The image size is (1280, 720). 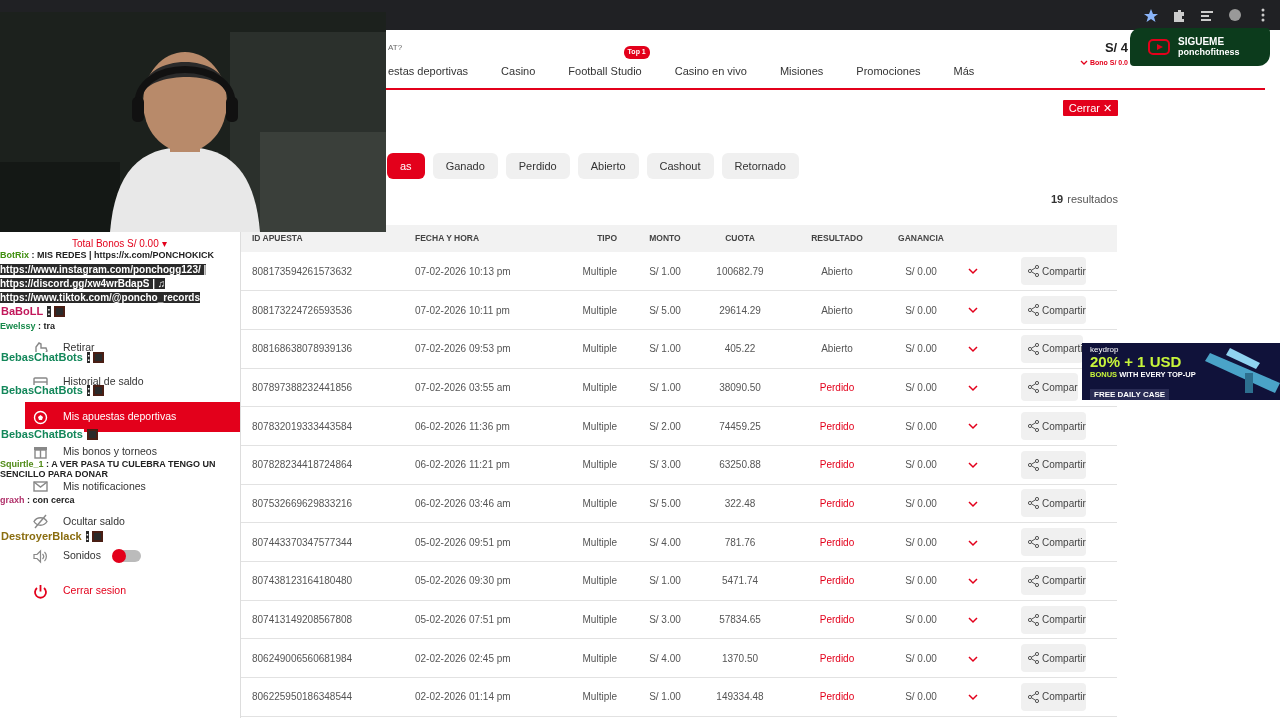 I want to click on nav-link: Casino en vivo, so click(x=710, y=71).